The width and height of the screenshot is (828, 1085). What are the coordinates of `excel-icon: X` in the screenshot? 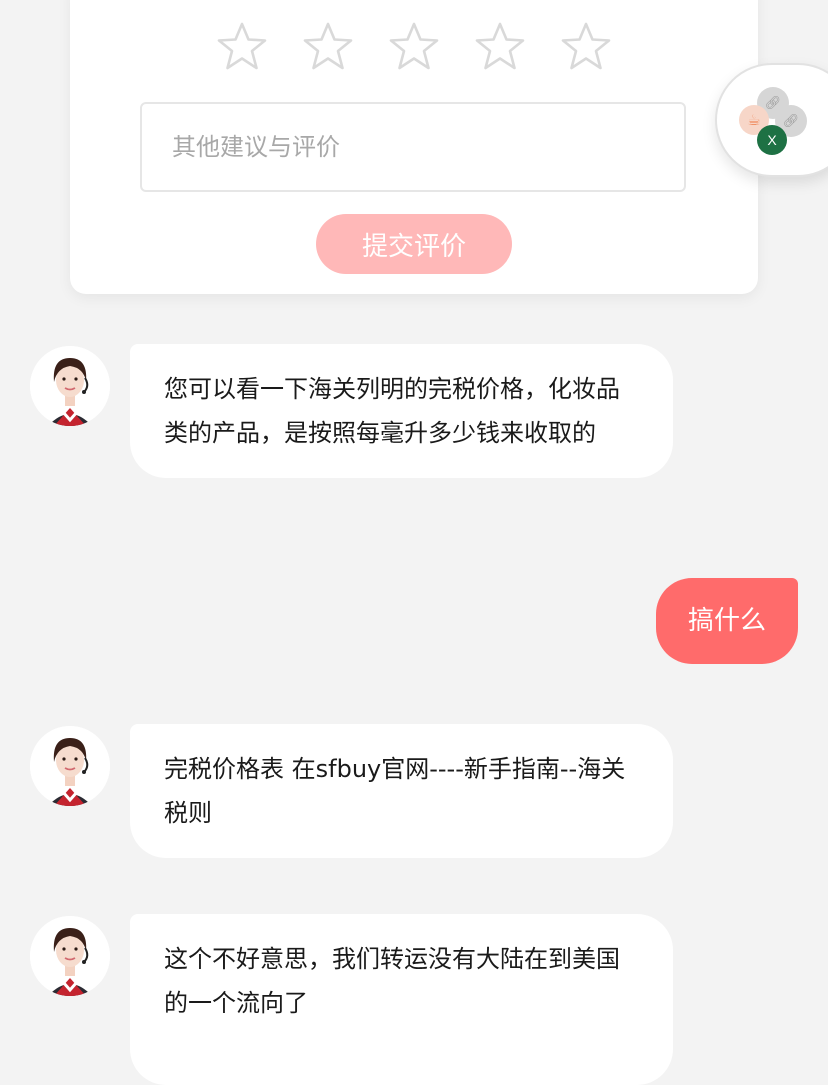 It's located at (772, 140).